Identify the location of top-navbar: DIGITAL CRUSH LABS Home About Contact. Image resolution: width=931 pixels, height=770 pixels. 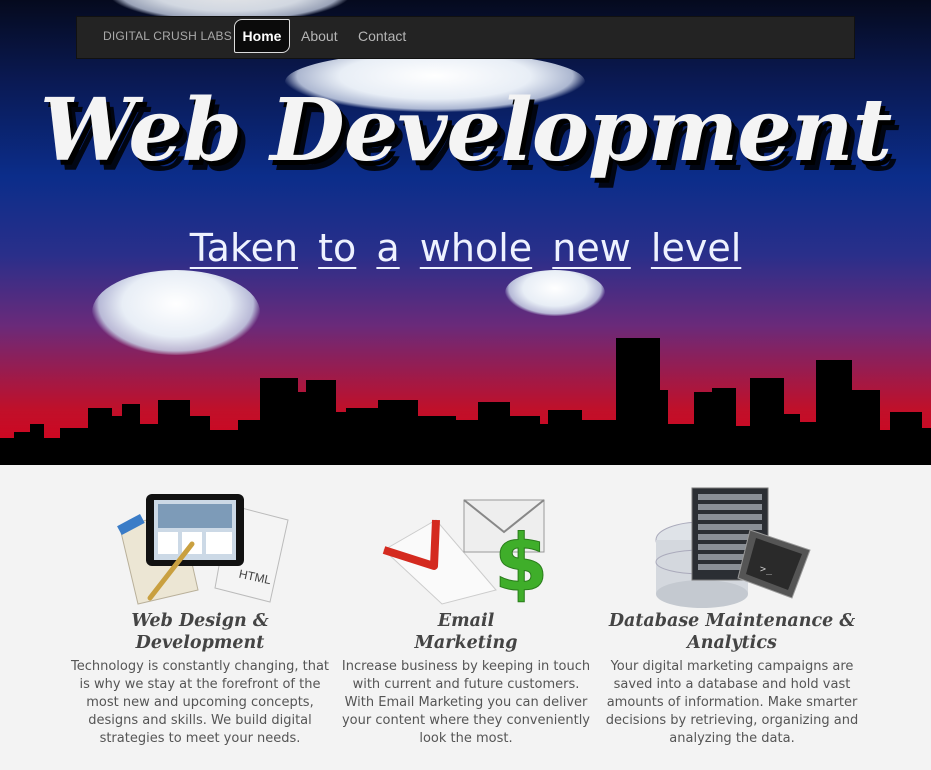
(465, 37).